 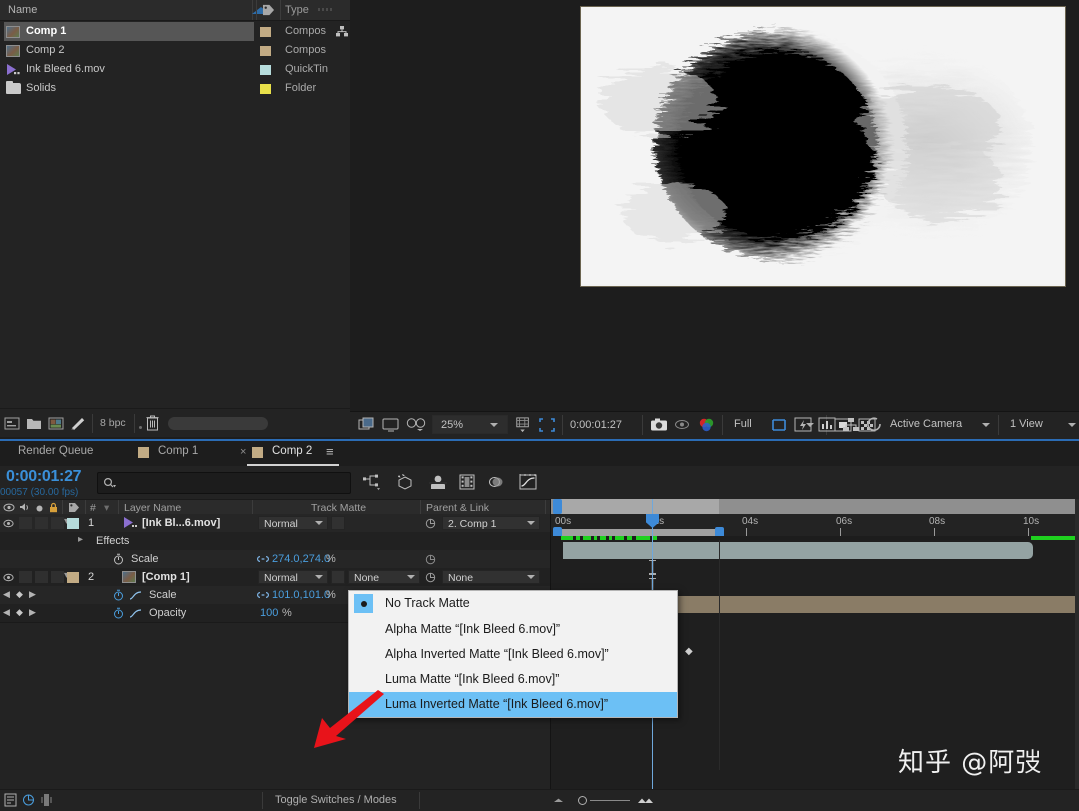 I want to click on project-item-comp-1: Comp 1 Compos, so click(x=175, y=31).